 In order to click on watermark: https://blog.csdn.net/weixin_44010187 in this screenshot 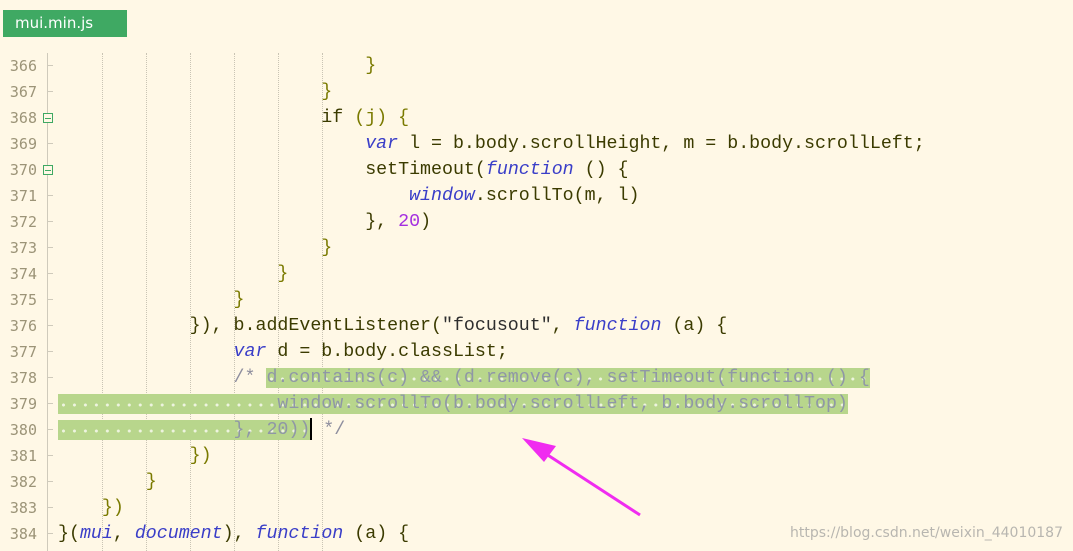, I will do `click(926, 533)`.